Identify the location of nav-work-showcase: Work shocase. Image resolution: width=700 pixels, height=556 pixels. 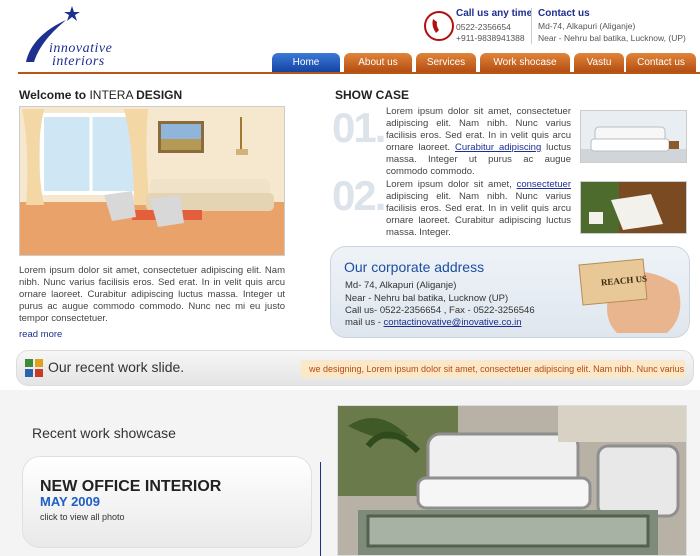
(525, 62).